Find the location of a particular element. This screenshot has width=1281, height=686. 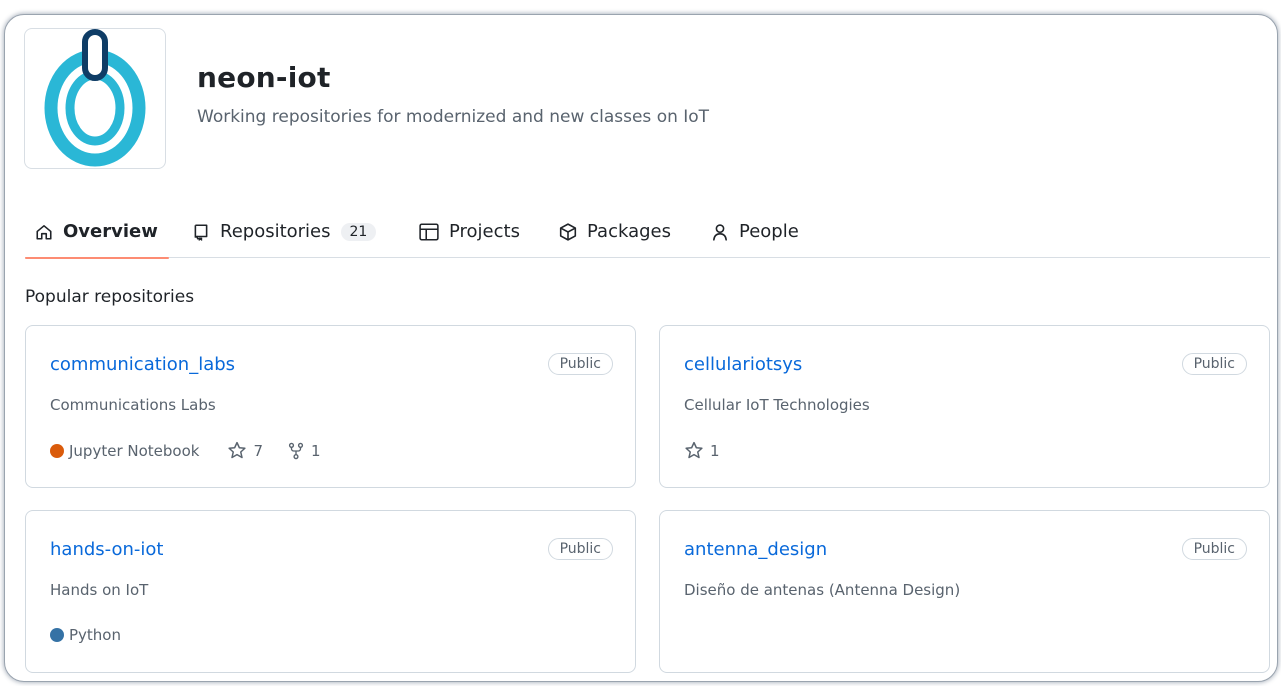

popular-repositories-heading: Popular repositories is located at coordinates (110, 297).